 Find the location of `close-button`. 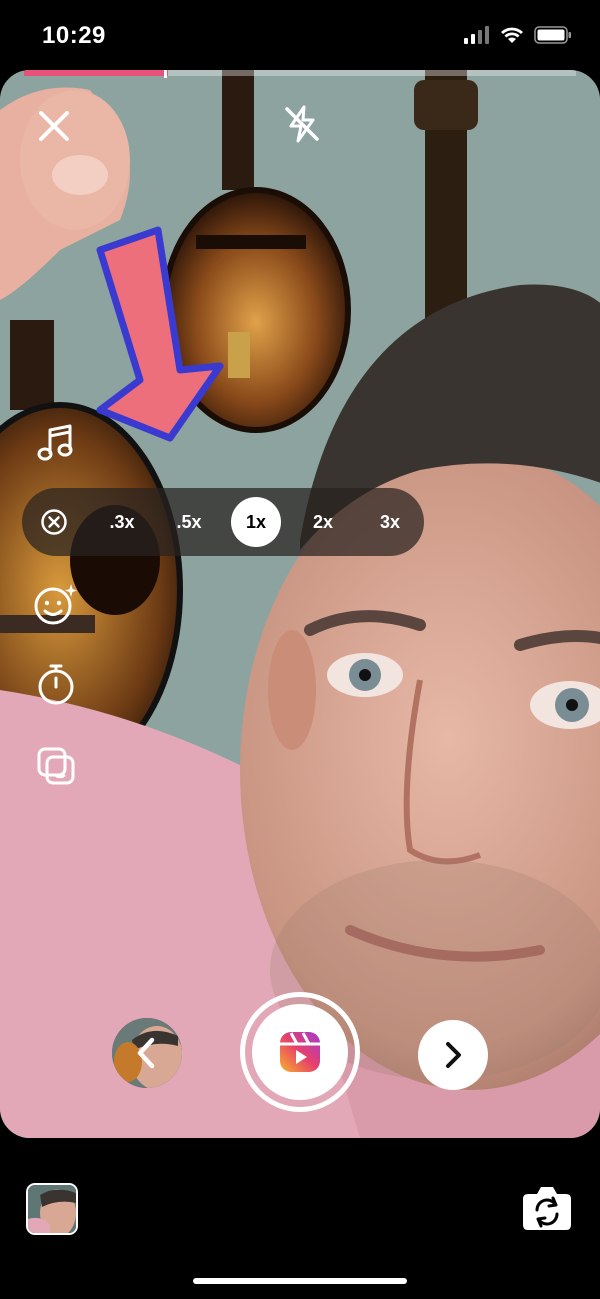

close-button is located at coordinates (54, 126).